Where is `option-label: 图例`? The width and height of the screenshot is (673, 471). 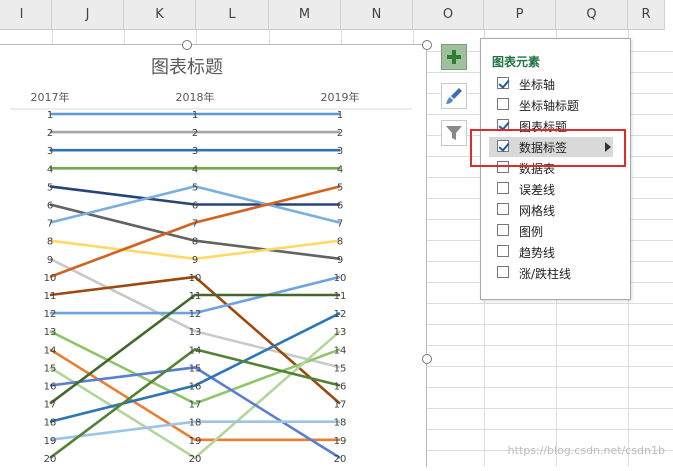
option-label: 图例 is located at coordinates (531, 232).